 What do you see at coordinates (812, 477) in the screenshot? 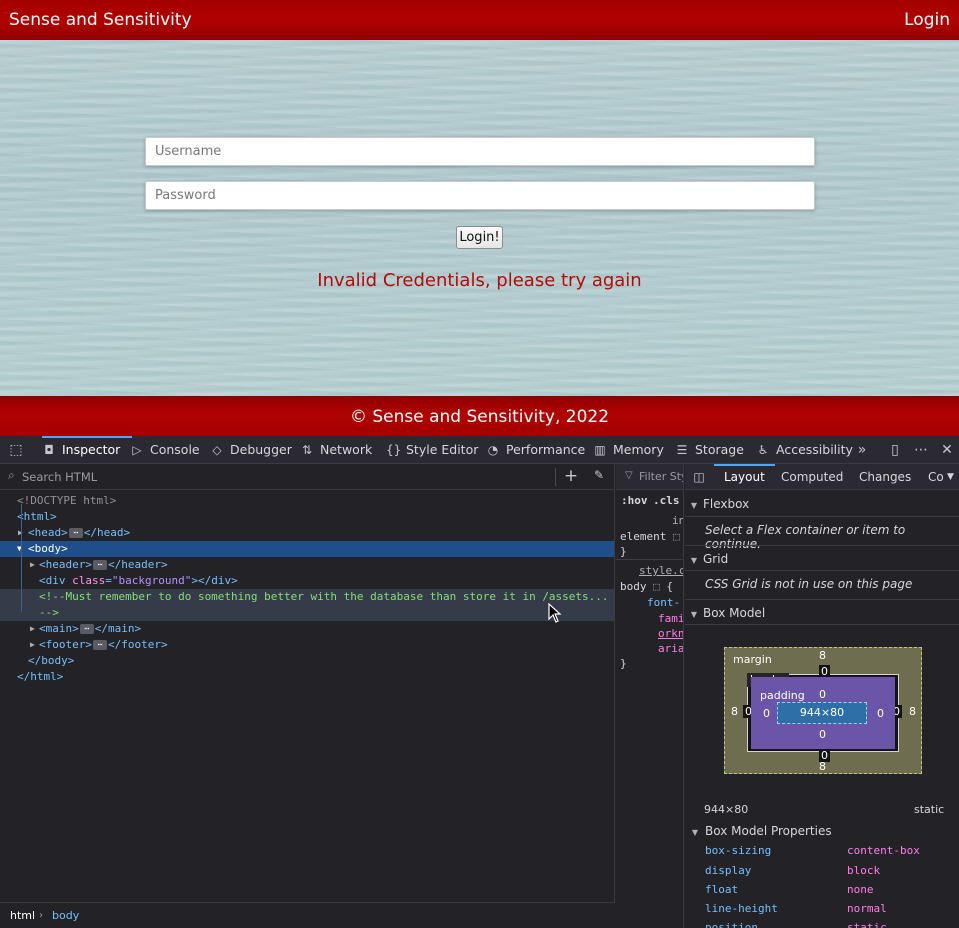
I see `tab-computed: Computed` at bounding box center [812, 477].